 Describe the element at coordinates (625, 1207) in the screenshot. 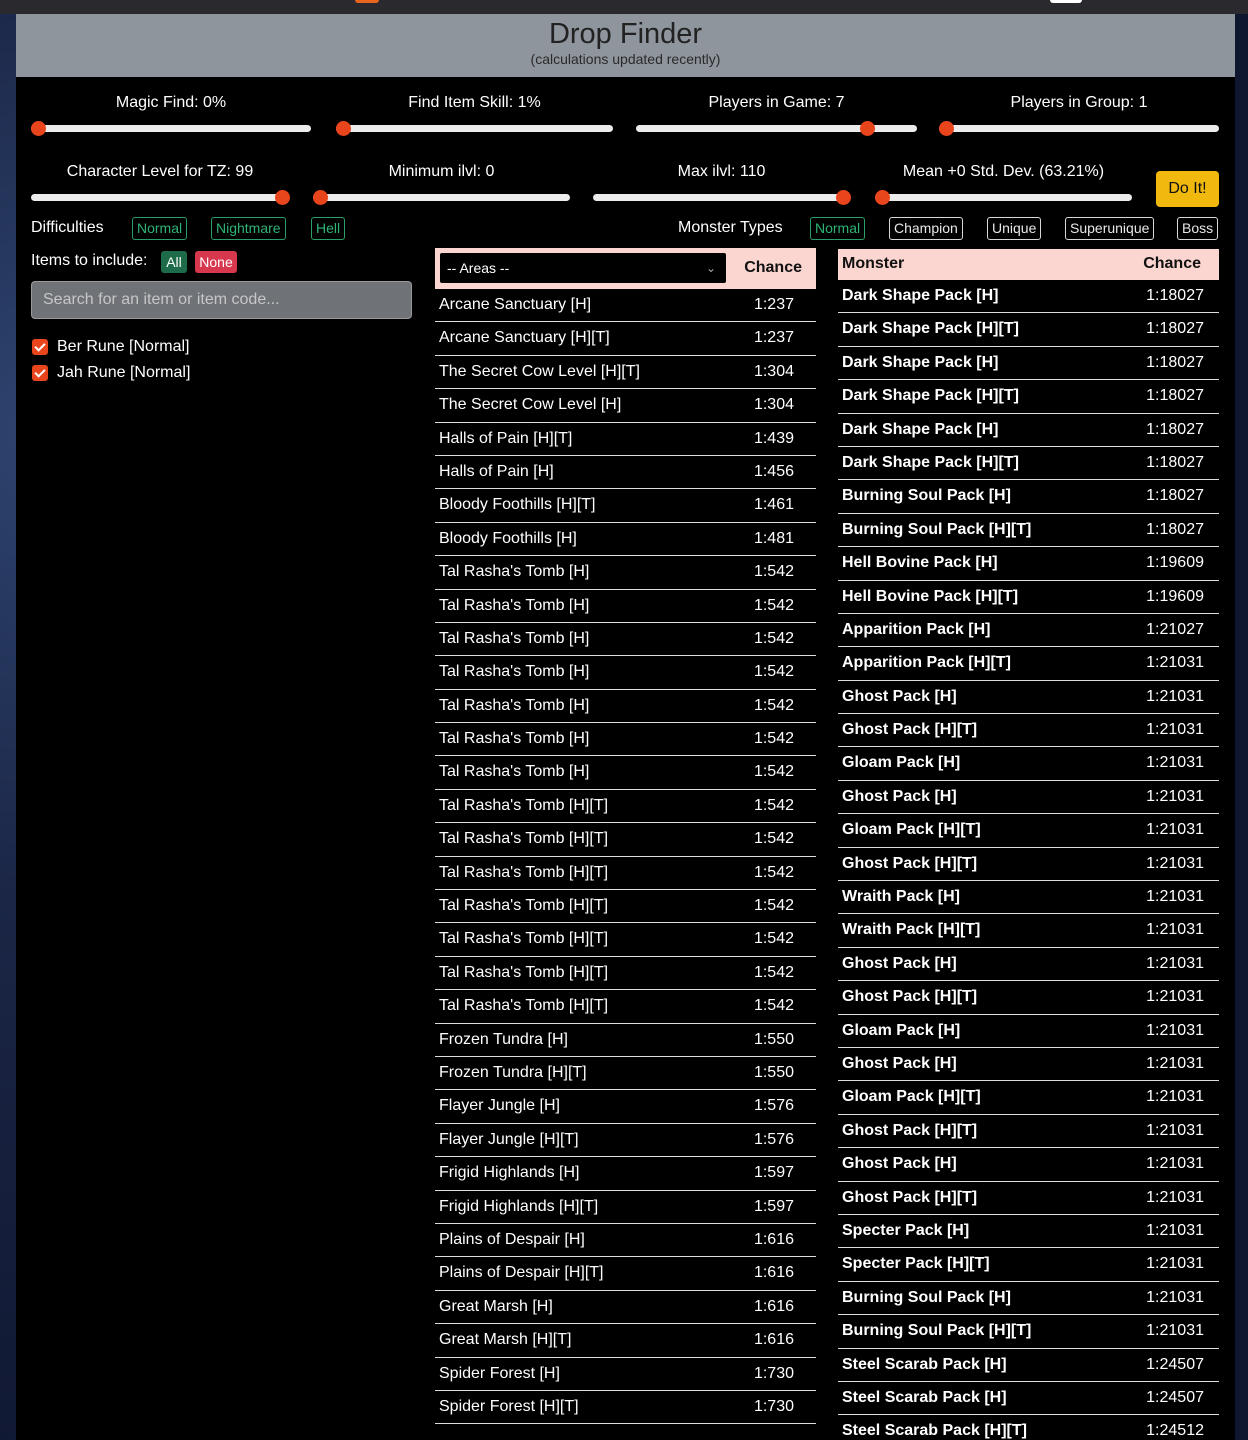

I see `area-row: Frigid Highlands [H][T] 1:597` at that location.